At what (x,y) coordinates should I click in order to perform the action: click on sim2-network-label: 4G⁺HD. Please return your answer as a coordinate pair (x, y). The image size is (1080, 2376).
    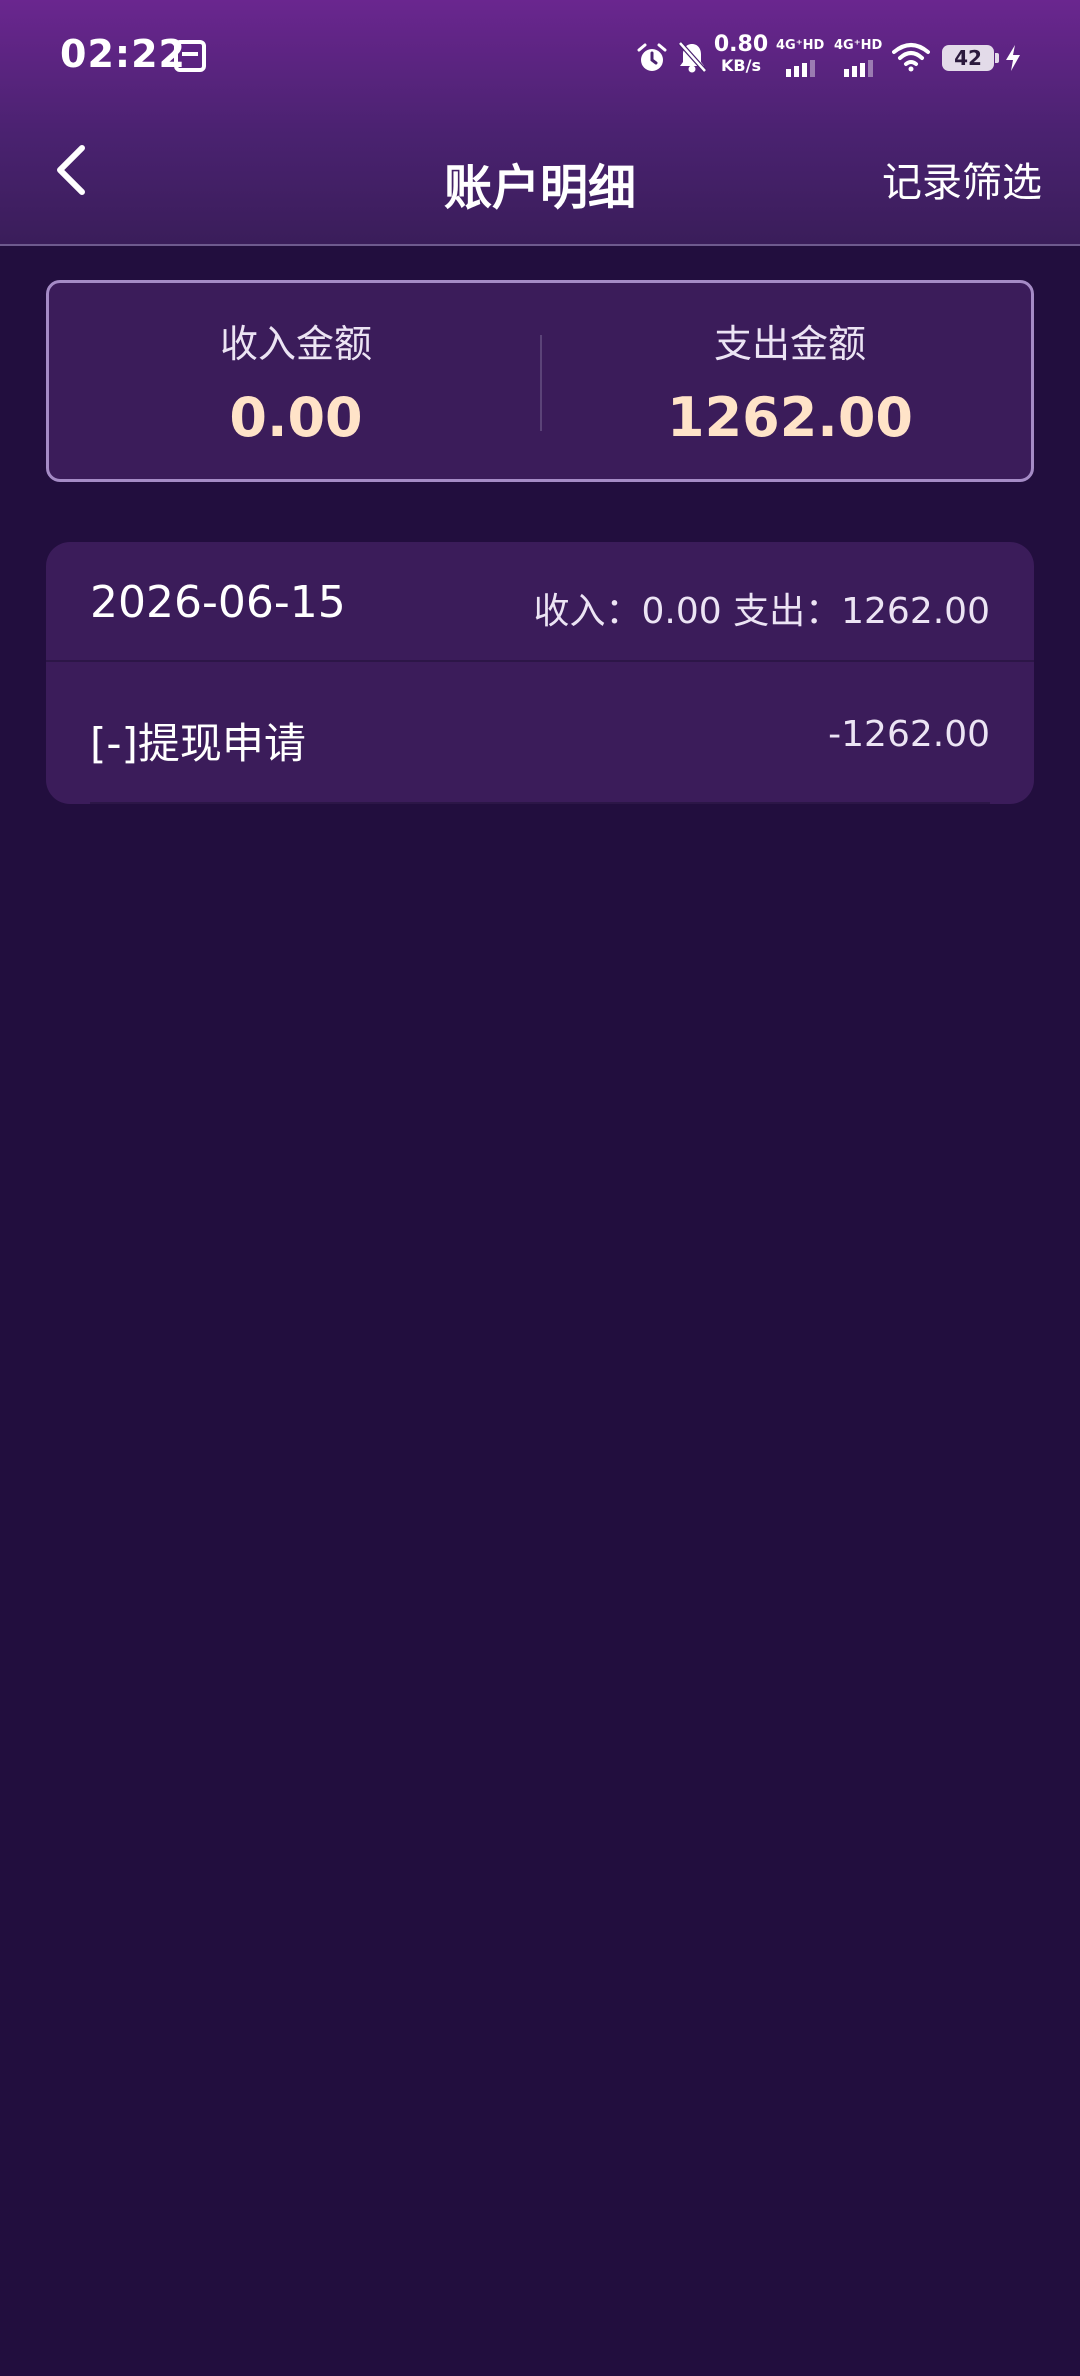
    Looking at the image, I should click on (858, 45).